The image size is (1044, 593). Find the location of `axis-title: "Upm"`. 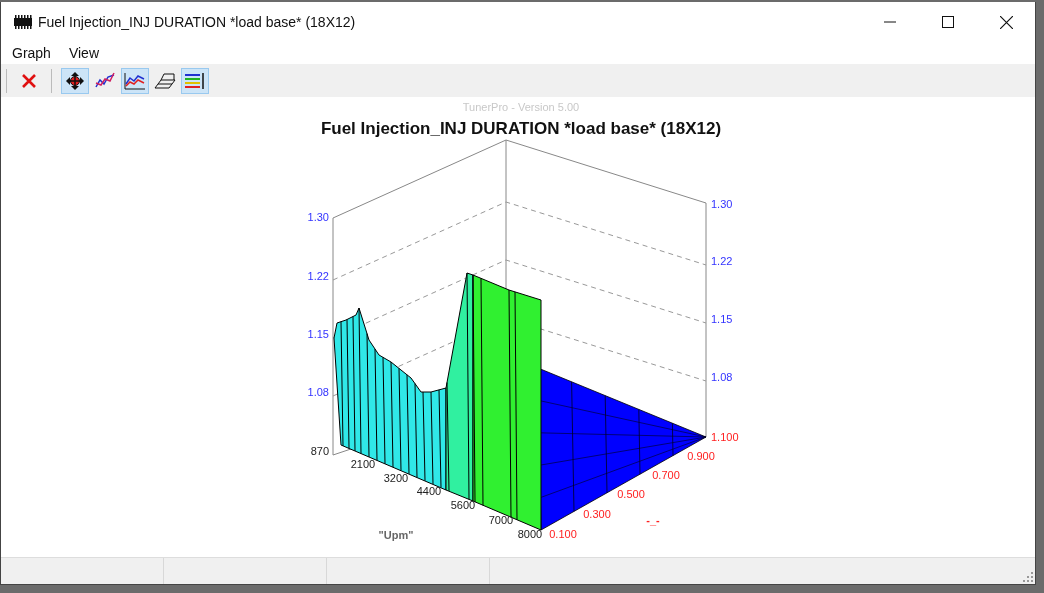

axis-title: "Upm" is located at coordinates (396, 535).